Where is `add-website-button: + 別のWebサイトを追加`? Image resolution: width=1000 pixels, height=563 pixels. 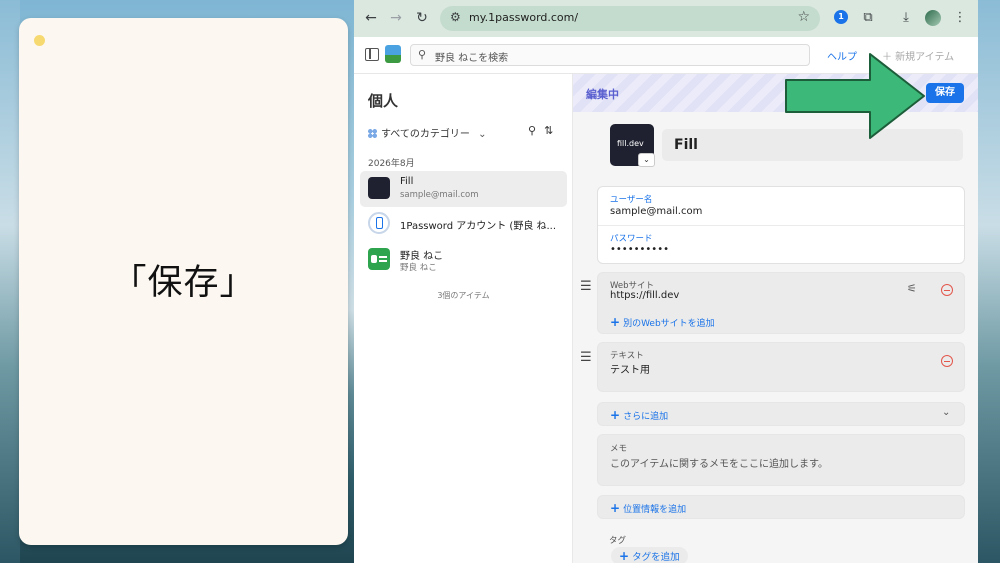
add-website-button: + 別のWebサイトを追加 is located at coordinates (662, 322).